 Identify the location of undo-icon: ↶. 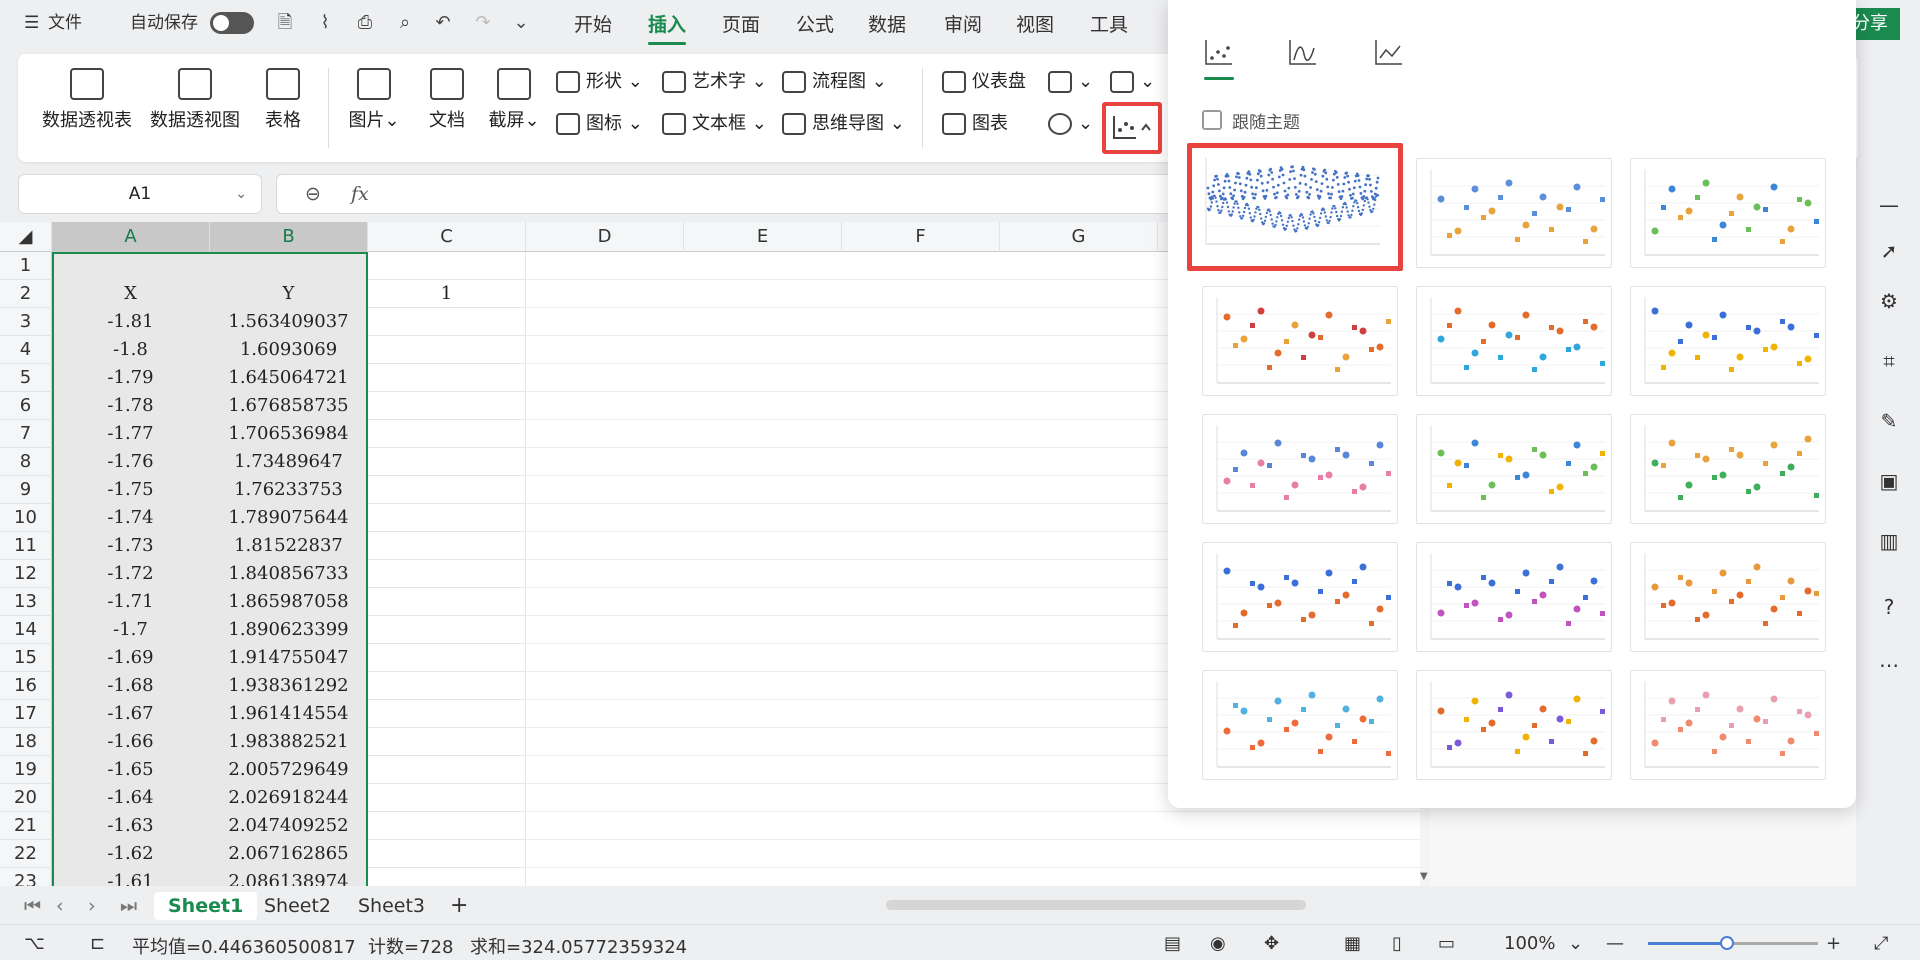
(443, 23).